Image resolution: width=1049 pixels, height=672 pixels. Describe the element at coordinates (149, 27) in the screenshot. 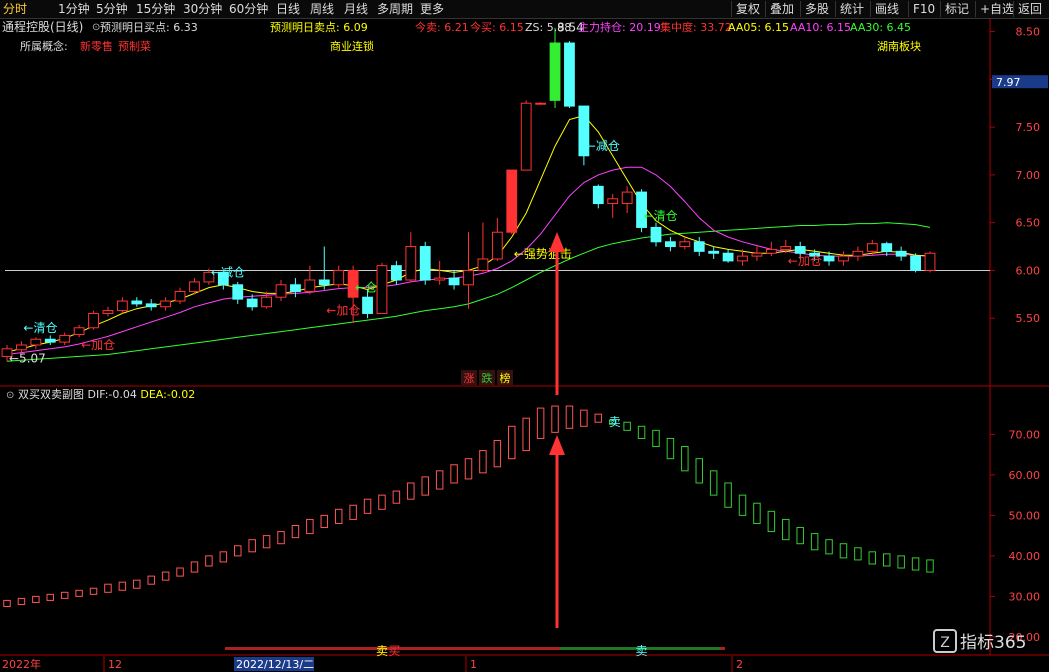

I see `header-item: 预测明日买点: 6.33` at that location.